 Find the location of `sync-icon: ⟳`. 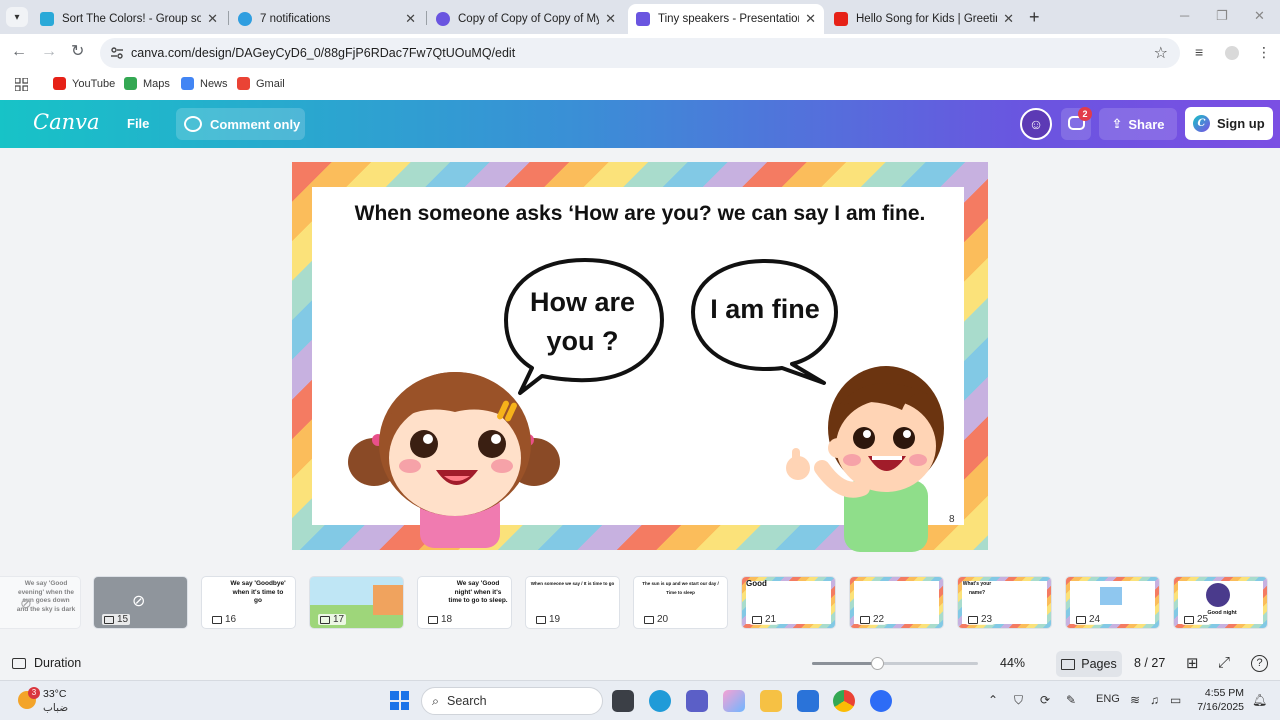

sync-icon: ⟳ is located at coordinates (1045, 700).